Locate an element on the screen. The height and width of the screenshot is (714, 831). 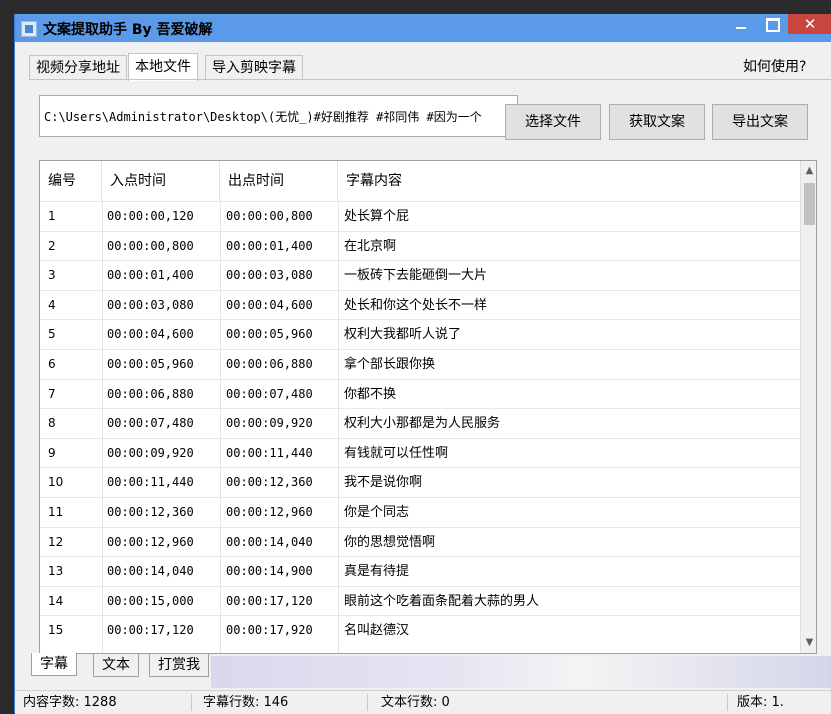
vertical-scrollbar: ▲ ▼ is located at coordinates (808, 407).